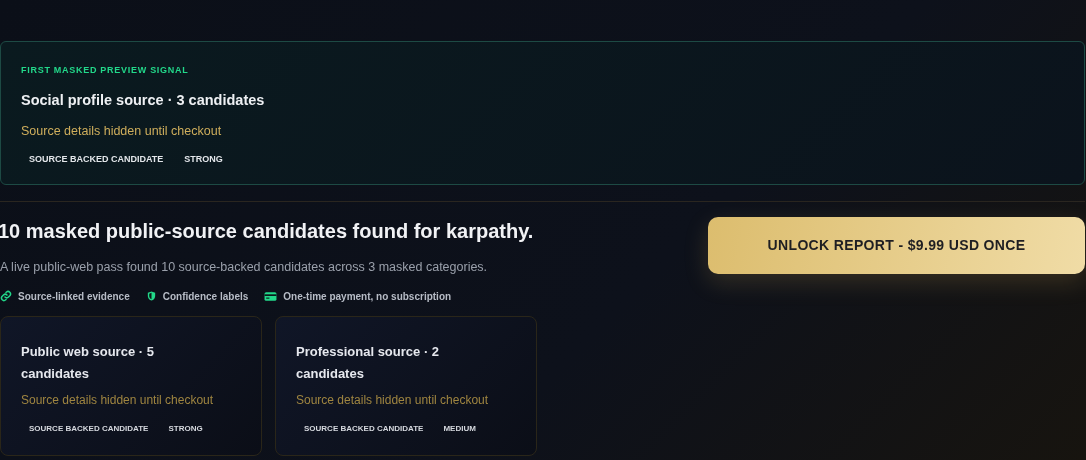  What do you see at coordinates (367, 296) in the screenshot?
I see `feature-label: One-time payment, no subscription` at bounding box center [367, 296].